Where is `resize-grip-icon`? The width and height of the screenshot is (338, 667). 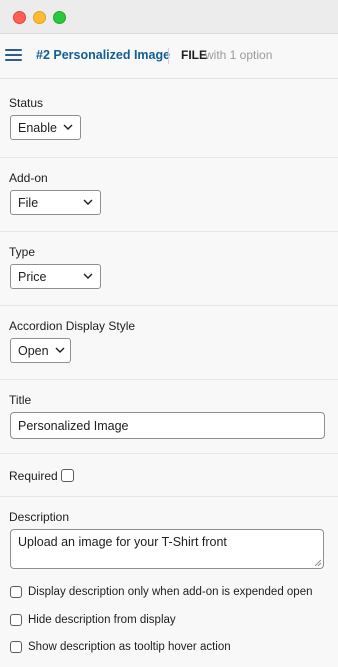 resize-grip-icon is located at coordinates (317, 562).